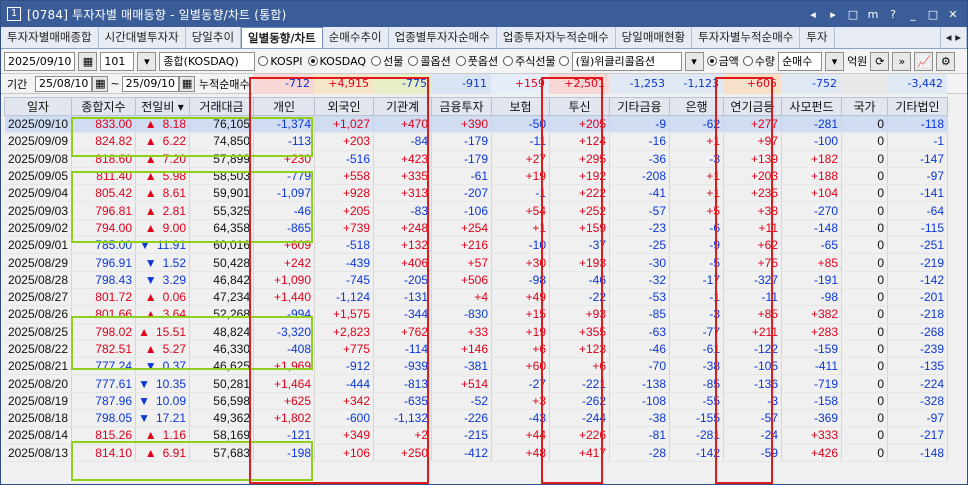 This screenshot has height=485, width=968. What do you see at coordinates (402, 141) in the screenshot?
I see `table-cell: -84` at bounding box center [402, 141].